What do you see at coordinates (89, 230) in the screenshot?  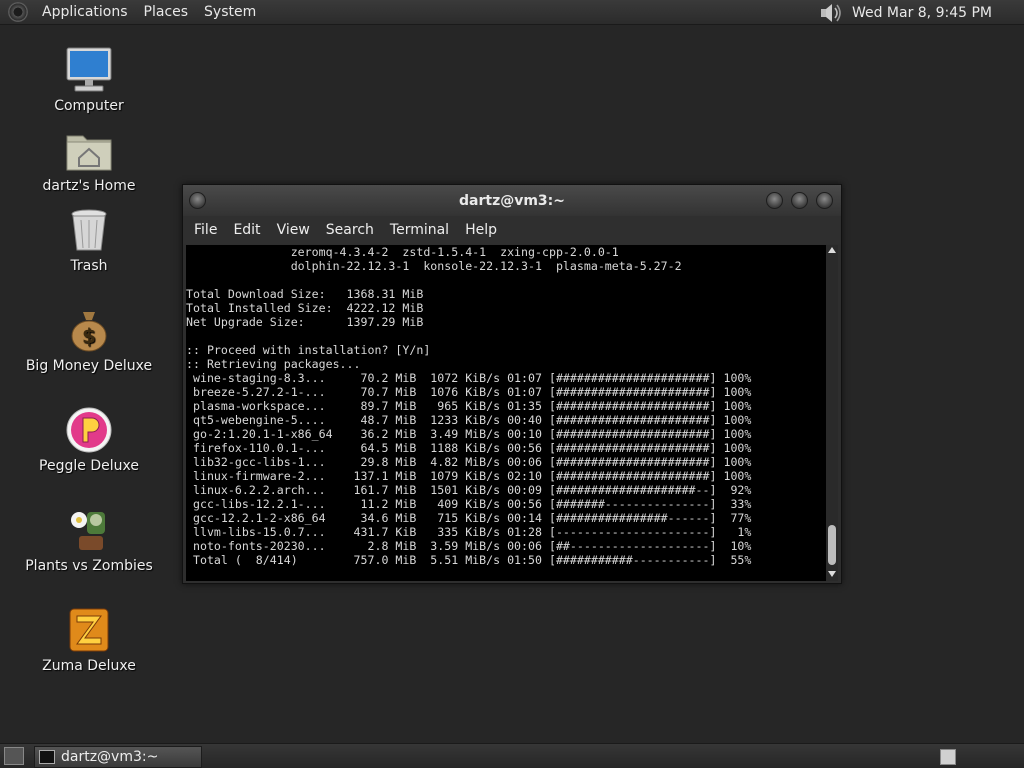 I see `trash-icon` at bounding box center [89, 230].